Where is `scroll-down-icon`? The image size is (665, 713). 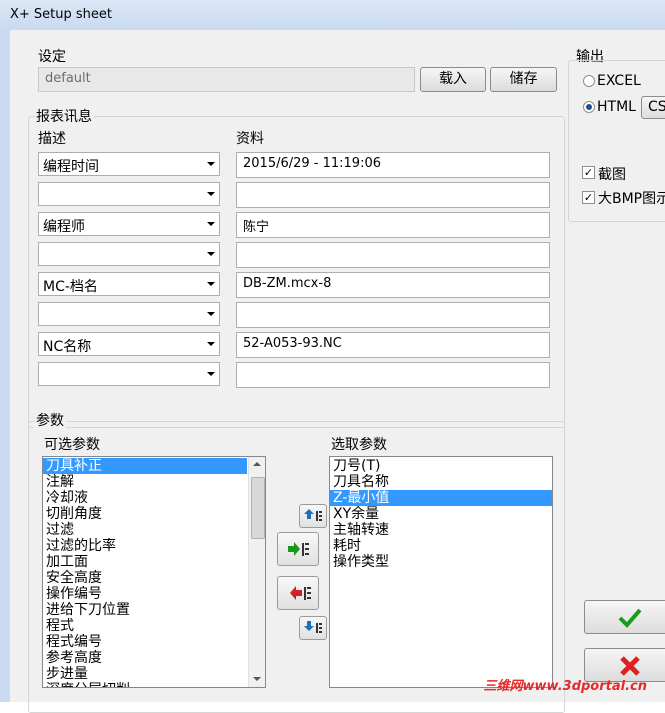
scroll-down-icon is located at coordinates (257, 679).